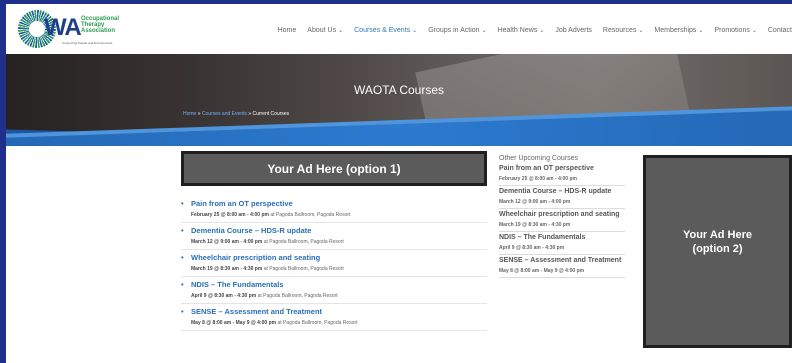  Describe the element at coordinates (678, 30) in the screenshot. I see `nav-item-memberships: Memberships ⌄` at that location.